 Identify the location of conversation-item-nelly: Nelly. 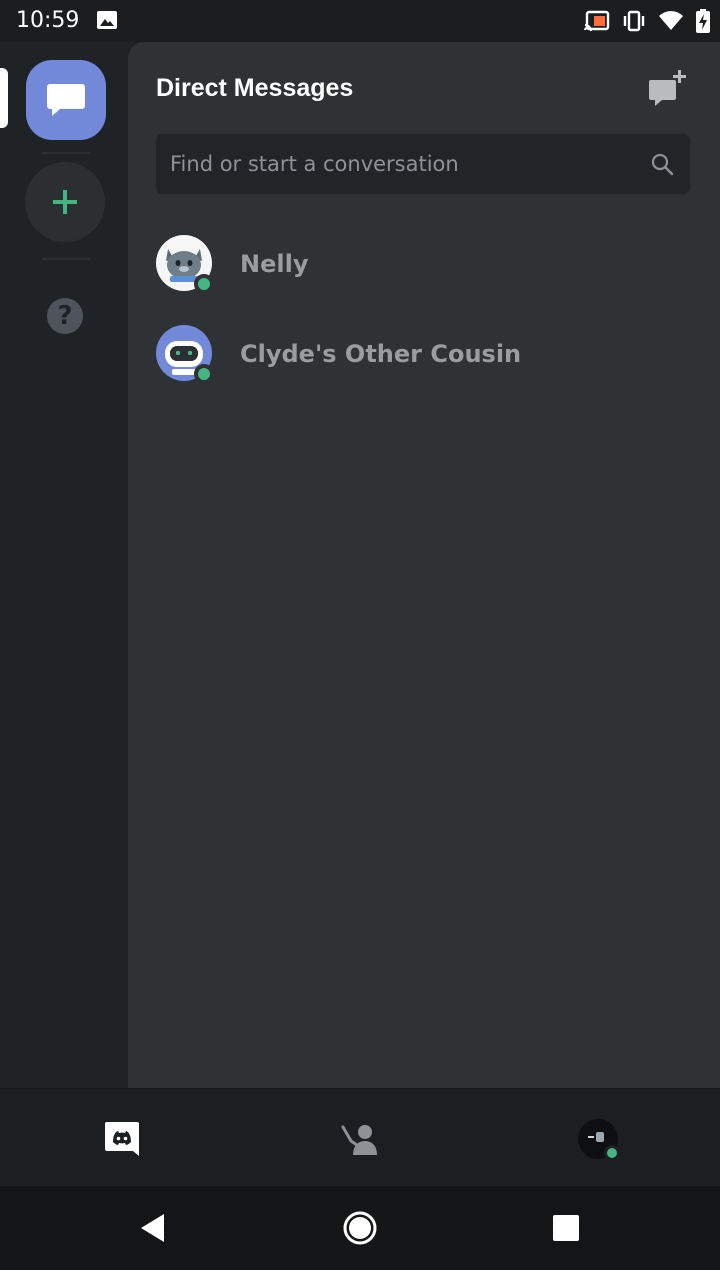
(424, 273).